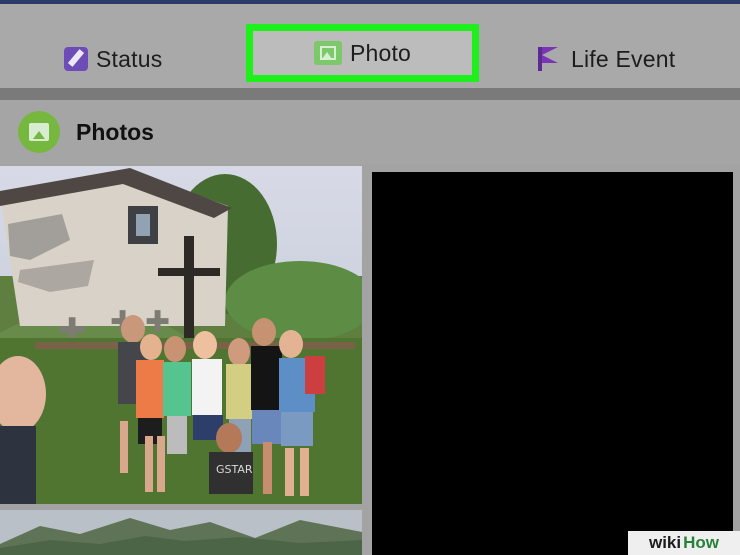 This screenshot has width=740, height=555. Describe the element at coordinates (234, 469) in the screenshot. I see `svg-text: GSTAR` at that location.